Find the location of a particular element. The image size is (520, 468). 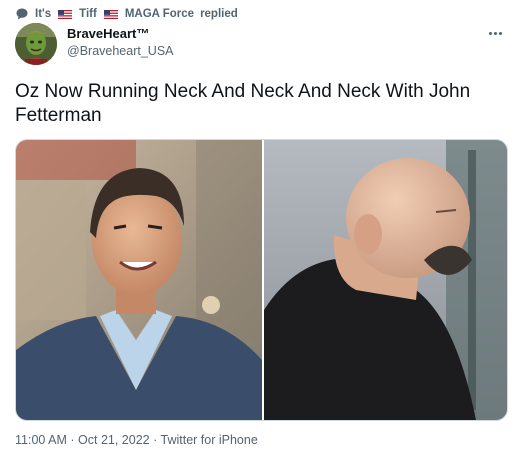

tweet-time: 11:00 AM is located at coordinates (41, 440).